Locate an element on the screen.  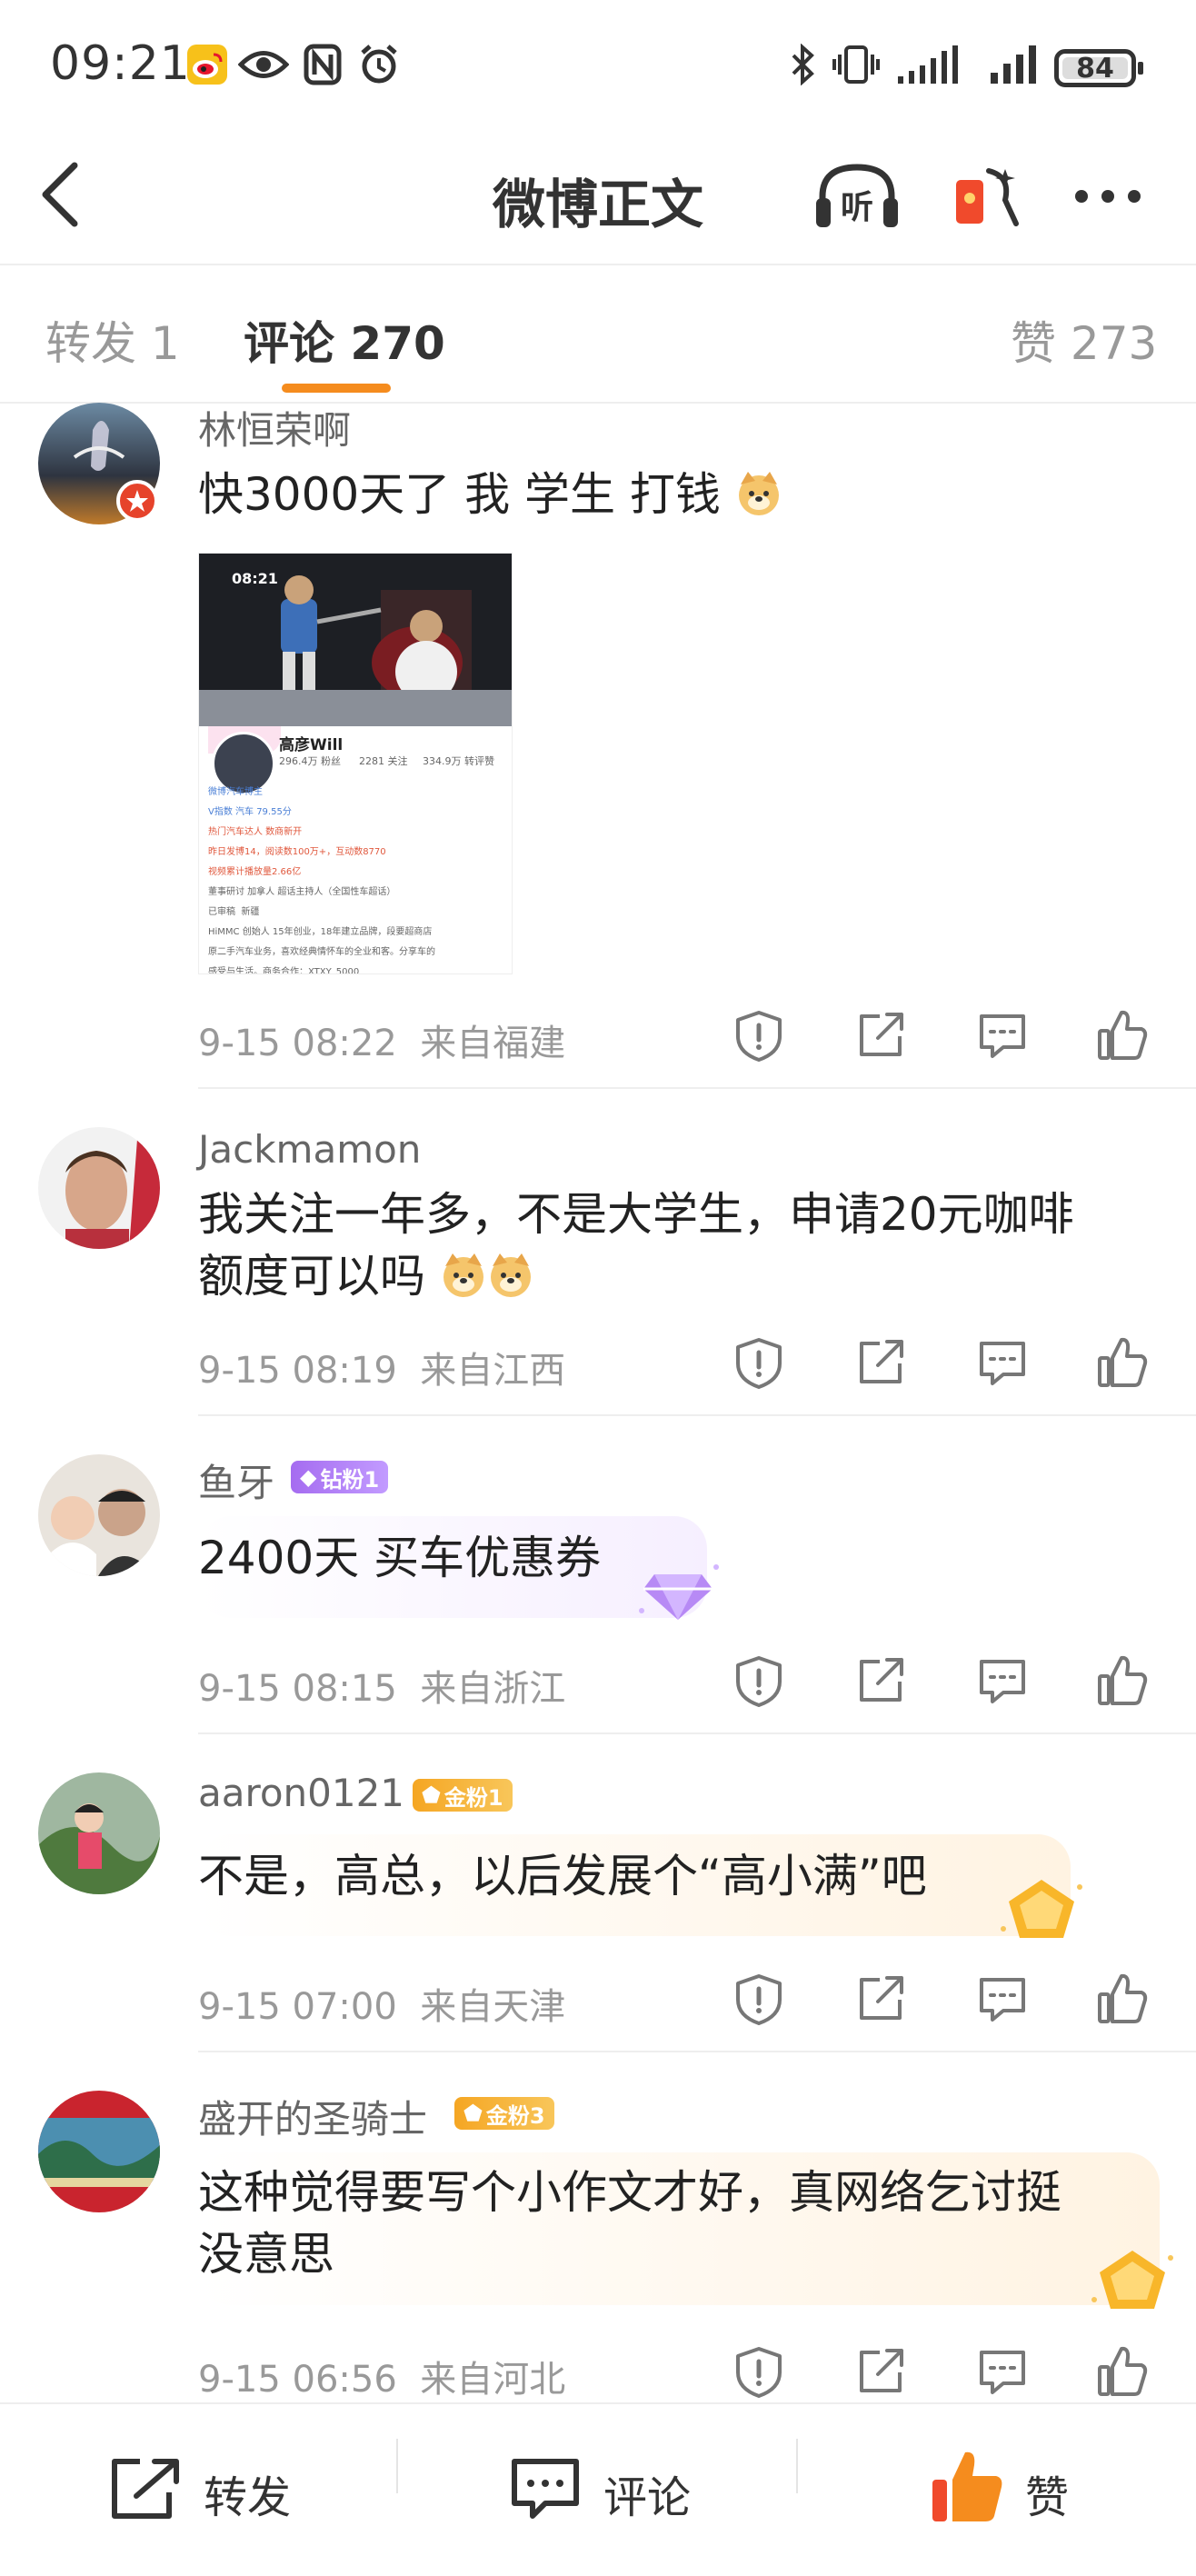
comment-author: aaron0121 is located at coordinates (301, 1793).